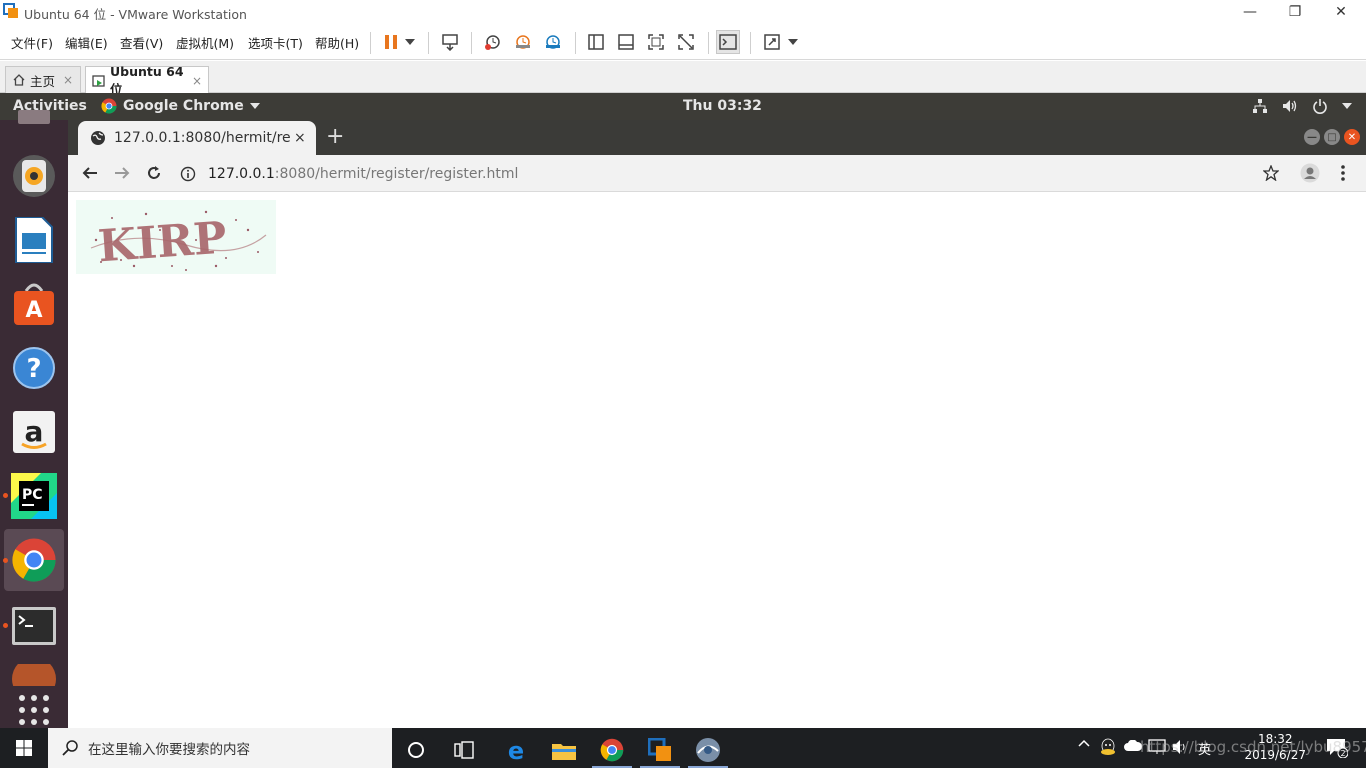 The height and width of the screenshot is (768, 1366). Describe the element at coordinates (86, 42) in the screenshot. I see `menu-edit: 编辑(E)` at that location.